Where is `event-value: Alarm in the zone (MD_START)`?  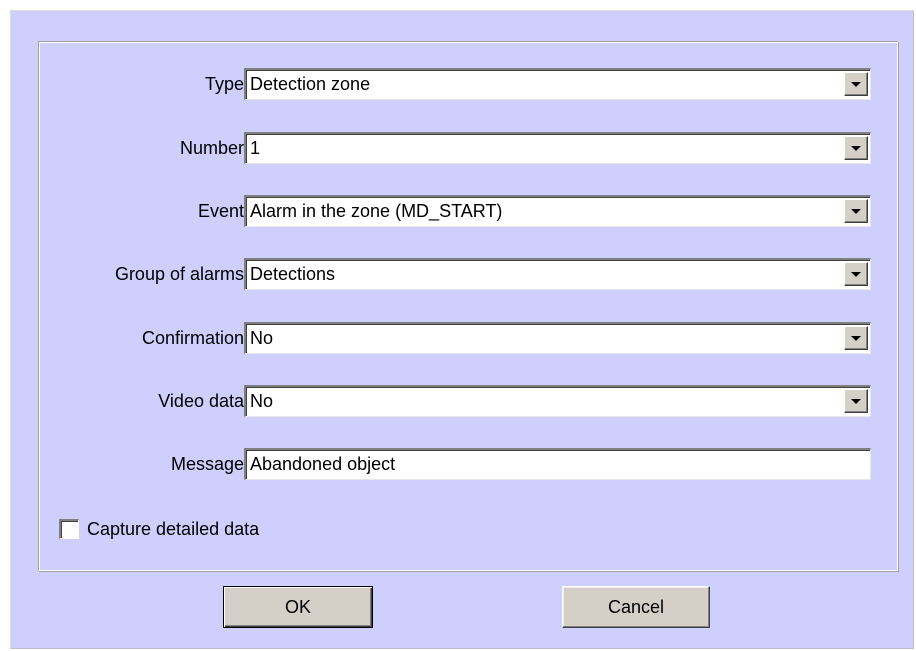
event-value: Alarm in the zone (MD_START) is located at coordinates (376, 211).